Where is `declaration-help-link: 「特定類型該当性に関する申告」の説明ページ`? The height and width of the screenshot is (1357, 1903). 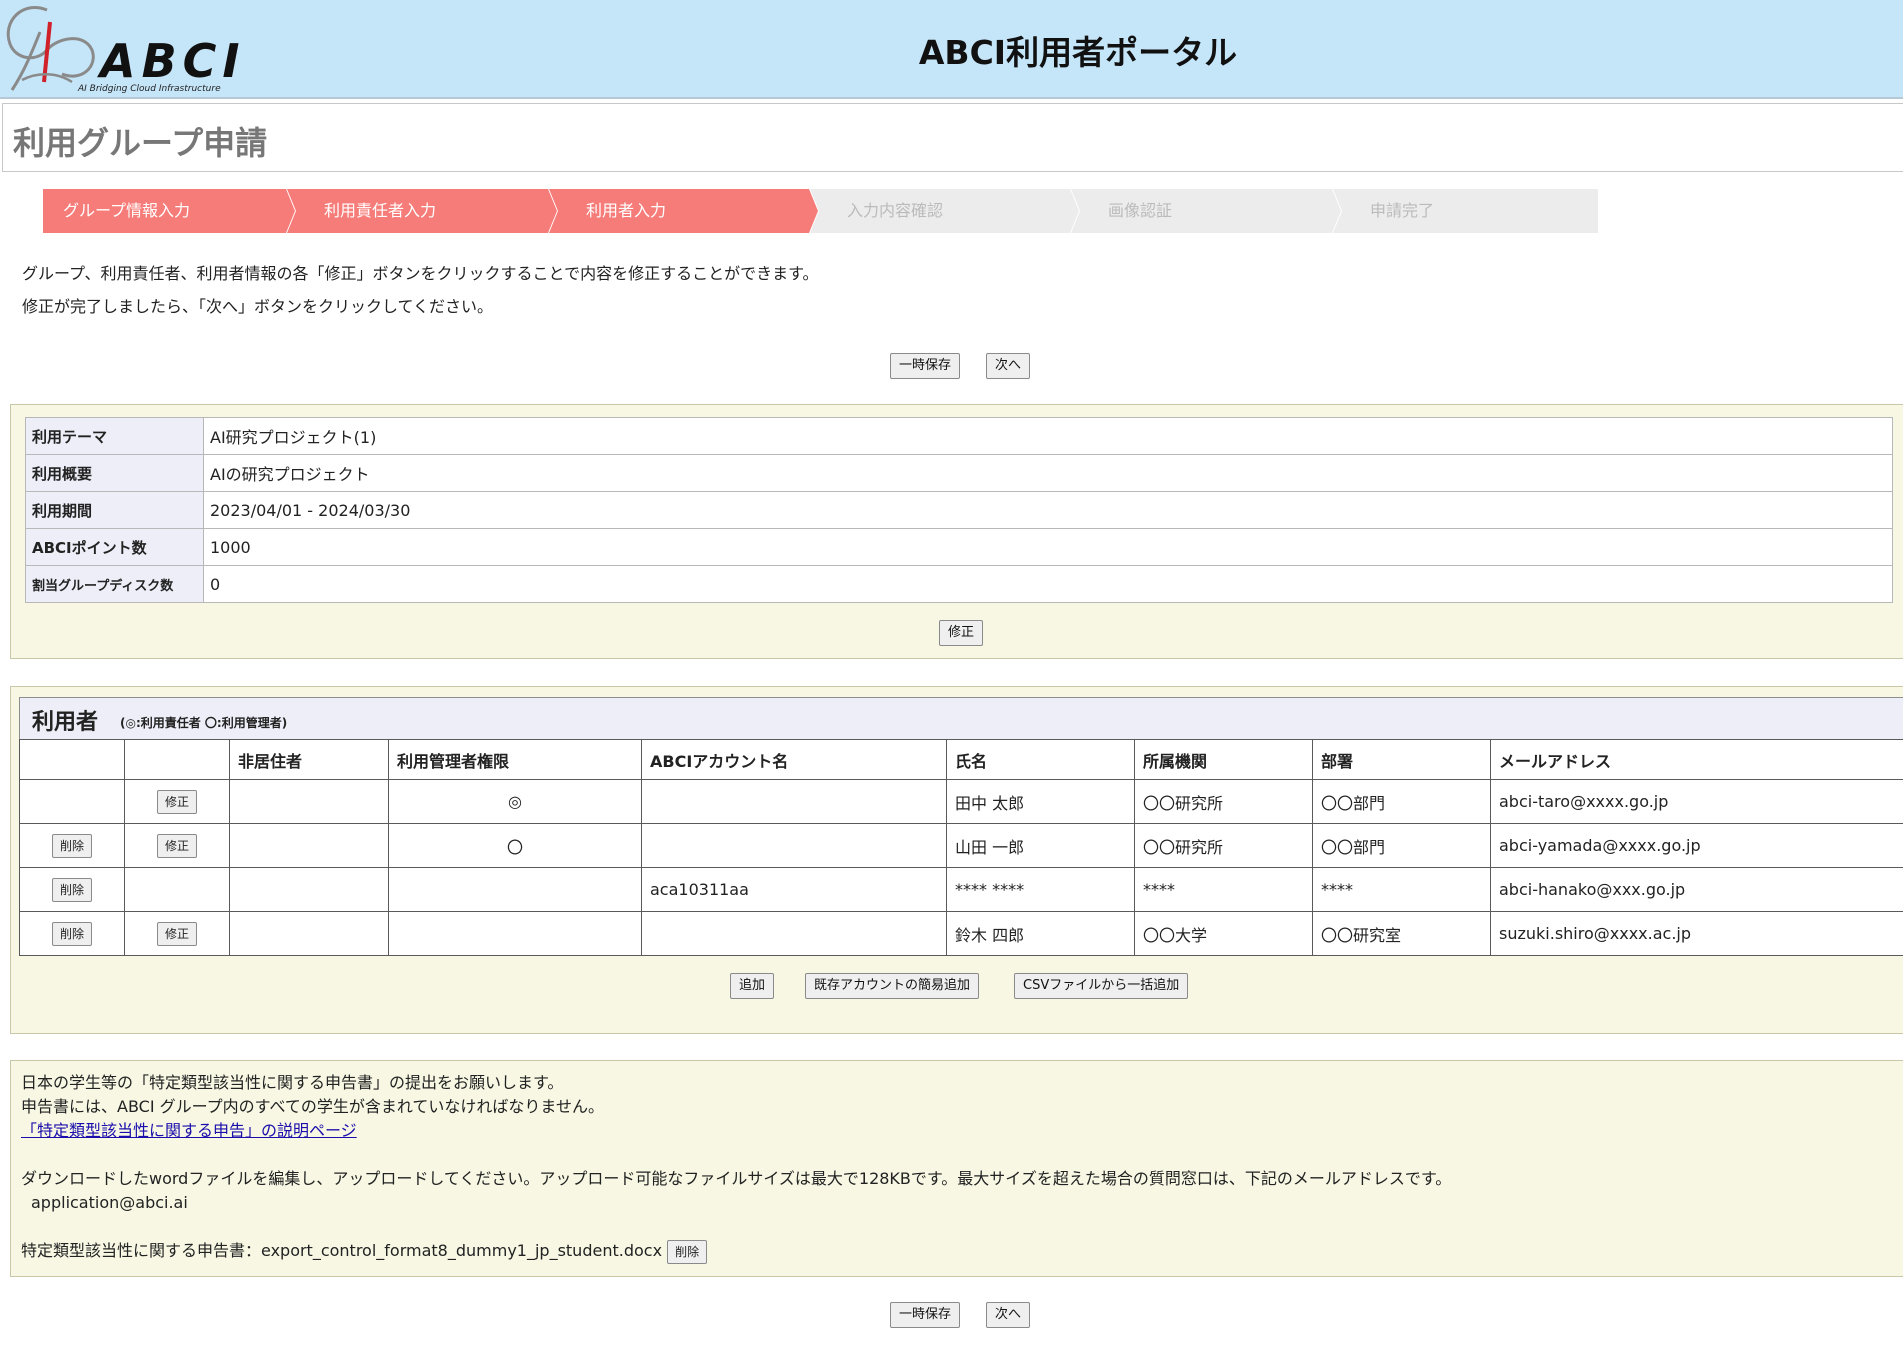 declaration-help-link: 「特定類型該当性に関する申告」の説明ページ is located at coordinates (189, 1130).